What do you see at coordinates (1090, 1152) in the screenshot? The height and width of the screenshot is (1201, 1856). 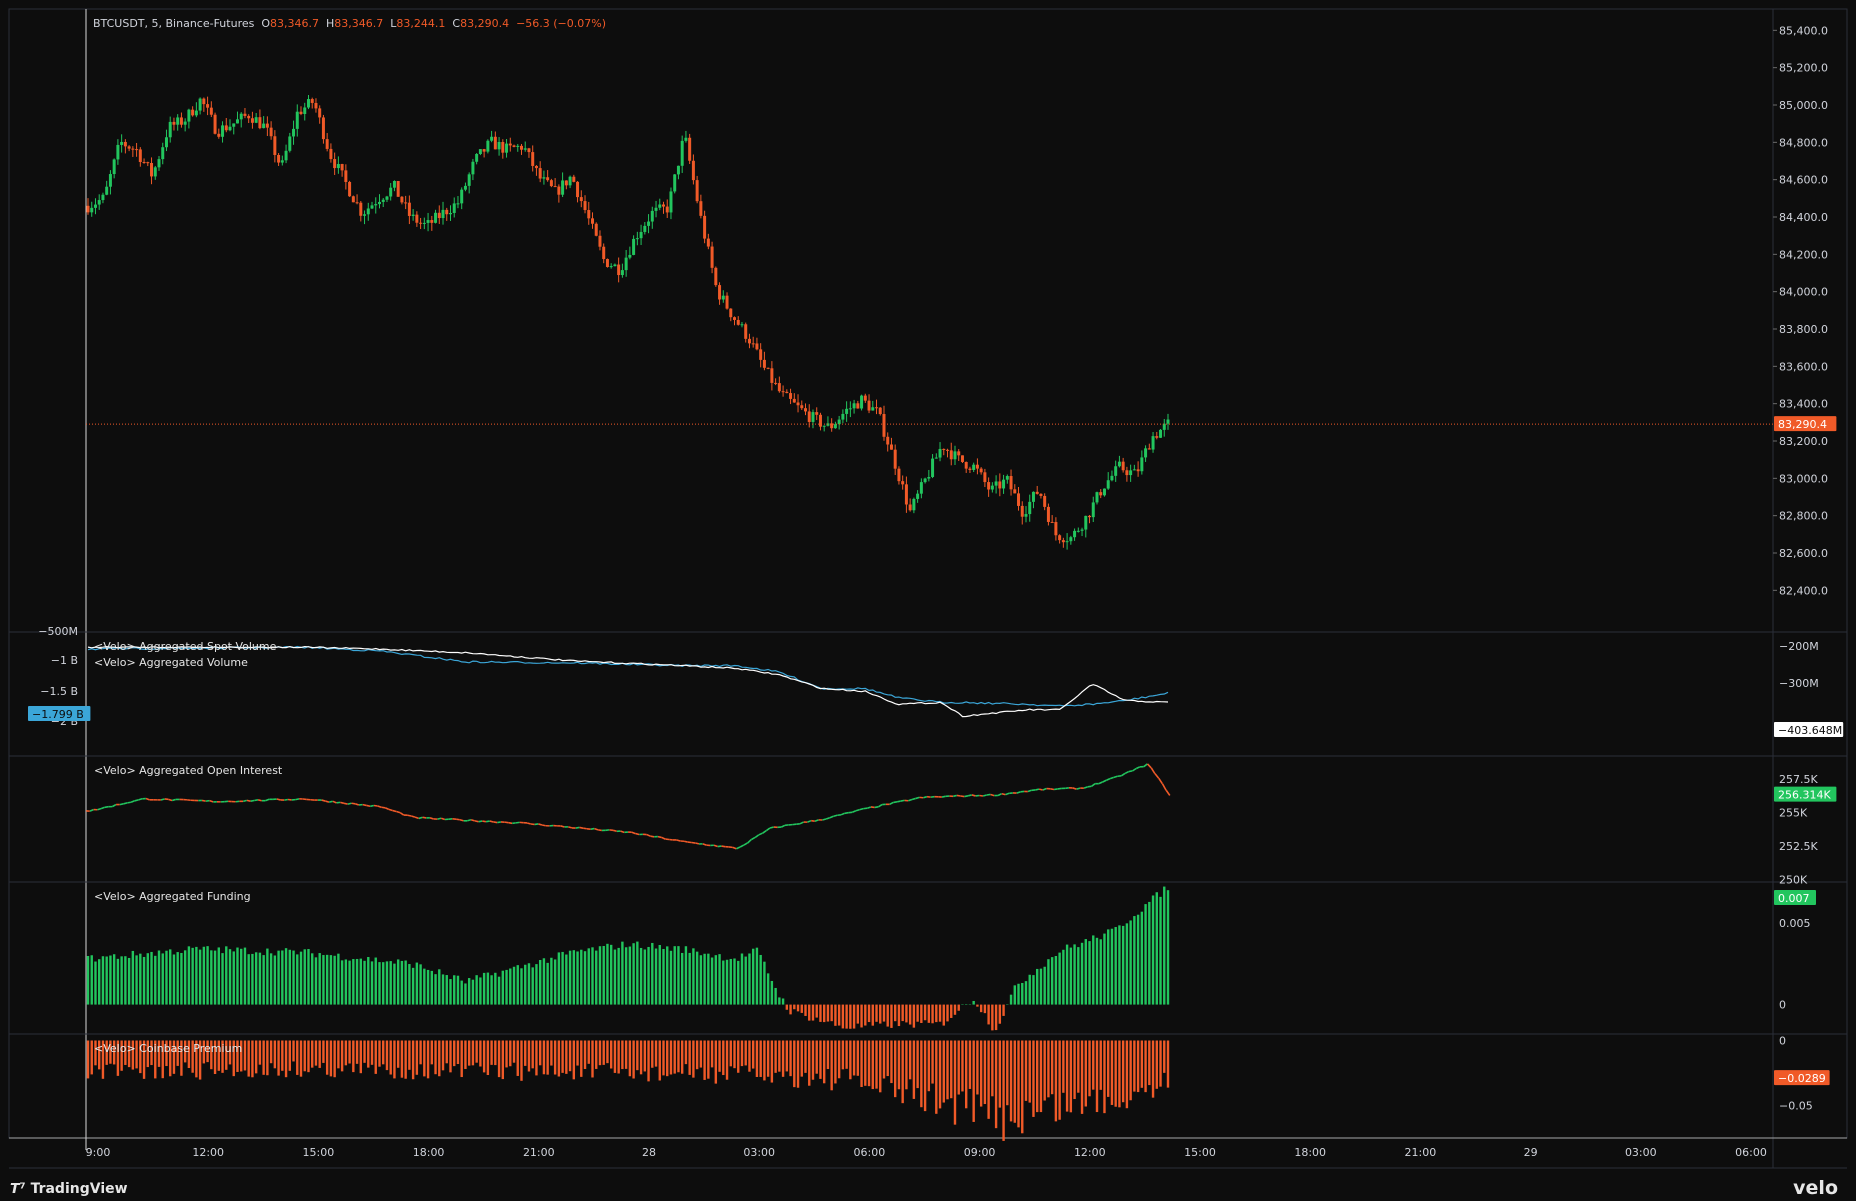 I see `time-tick-label: 12:00` at bounding box center [1090, 1152].